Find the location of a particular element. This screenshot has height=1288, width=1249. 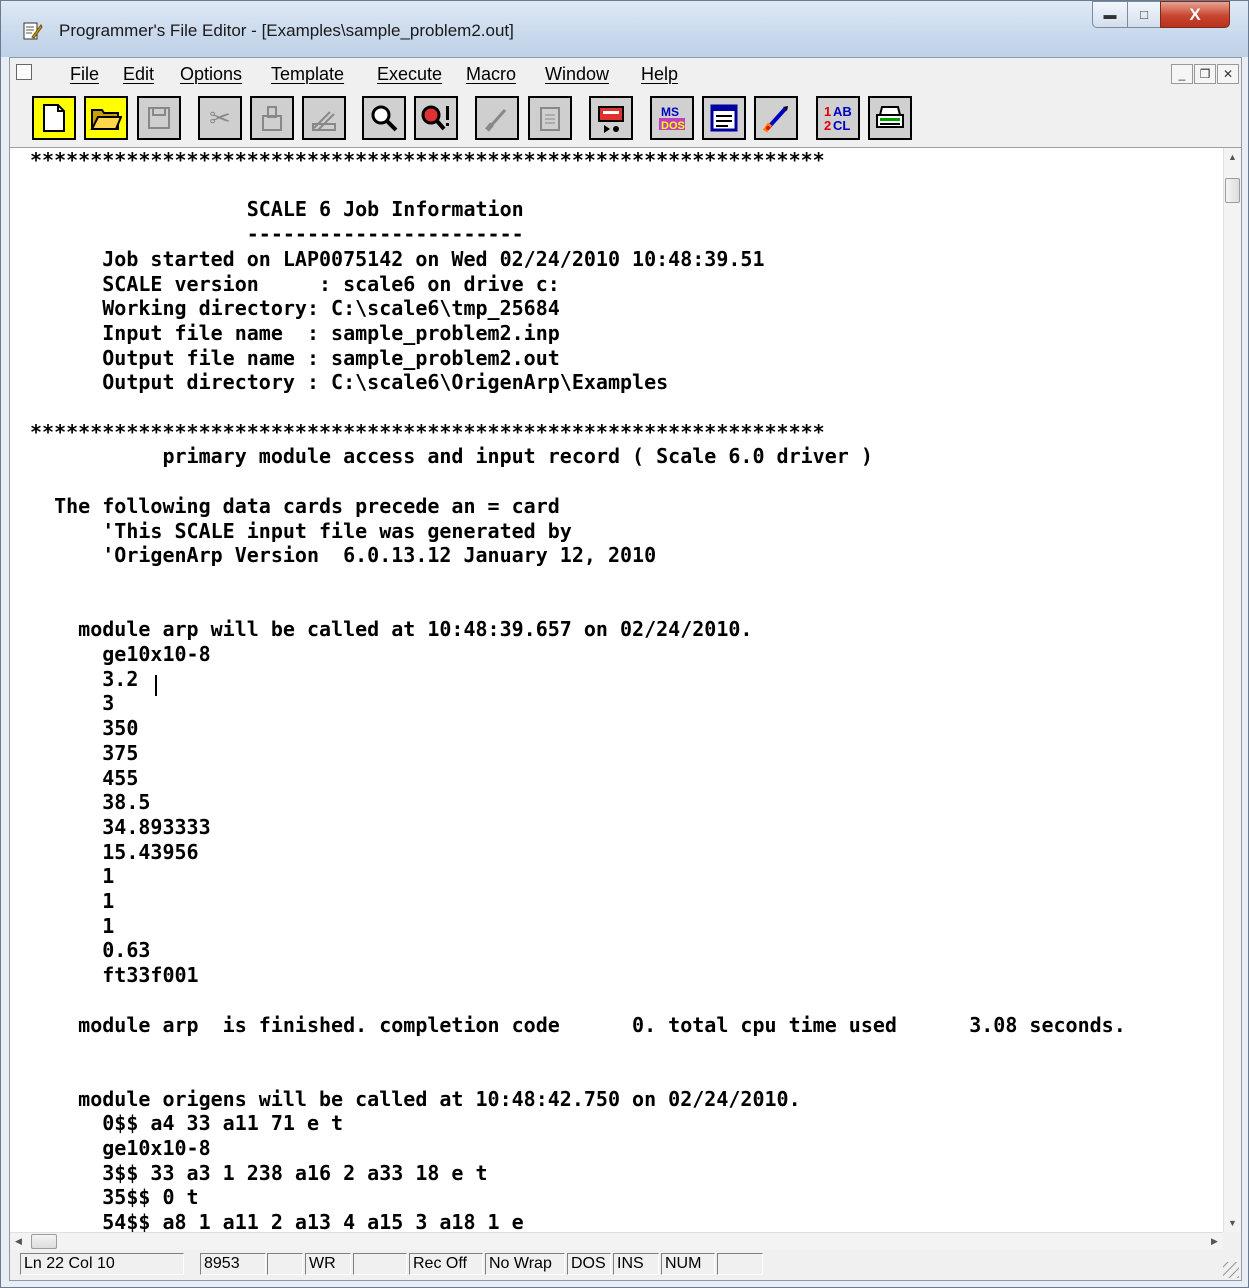

menu-template: Template is located at coordinates (307, 74).